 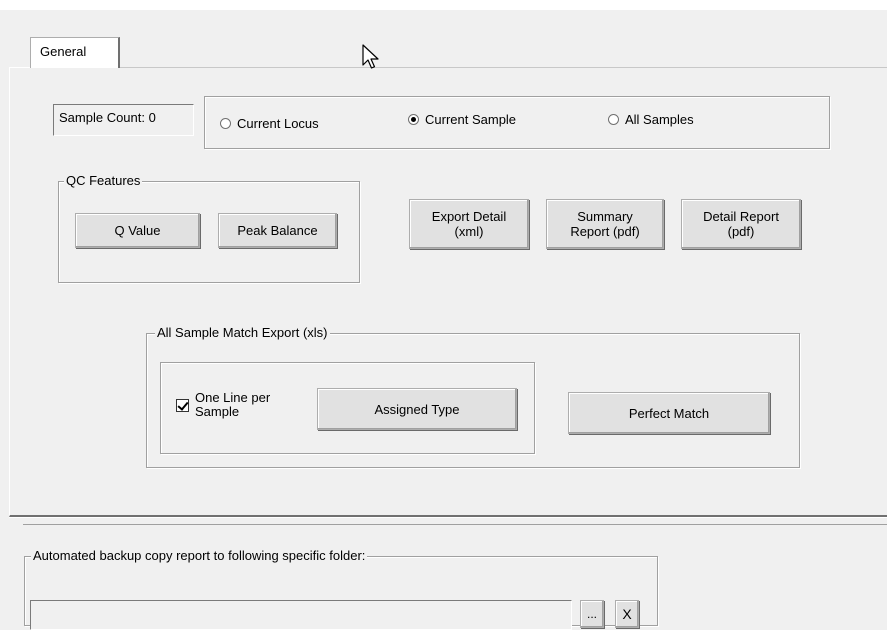 What do you see at coordinates (137, 230) in the screenshot?
I see `q-value-button: Q Value` at bounding box center [137, 230].